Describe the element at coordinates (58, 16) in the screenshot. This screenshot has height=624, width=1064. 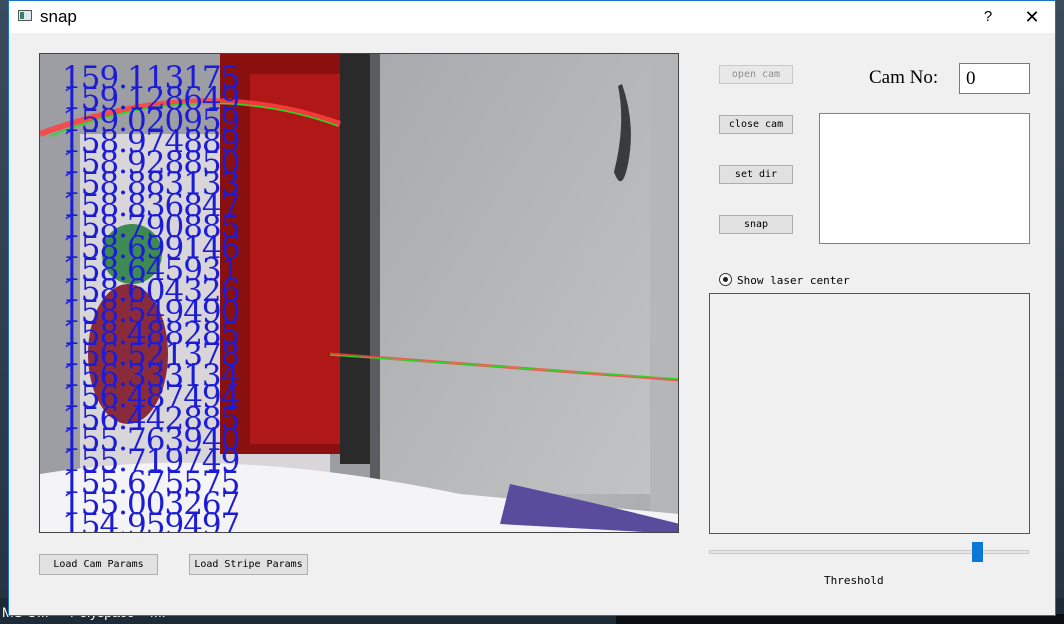
I see `window-title: snap` at that location.